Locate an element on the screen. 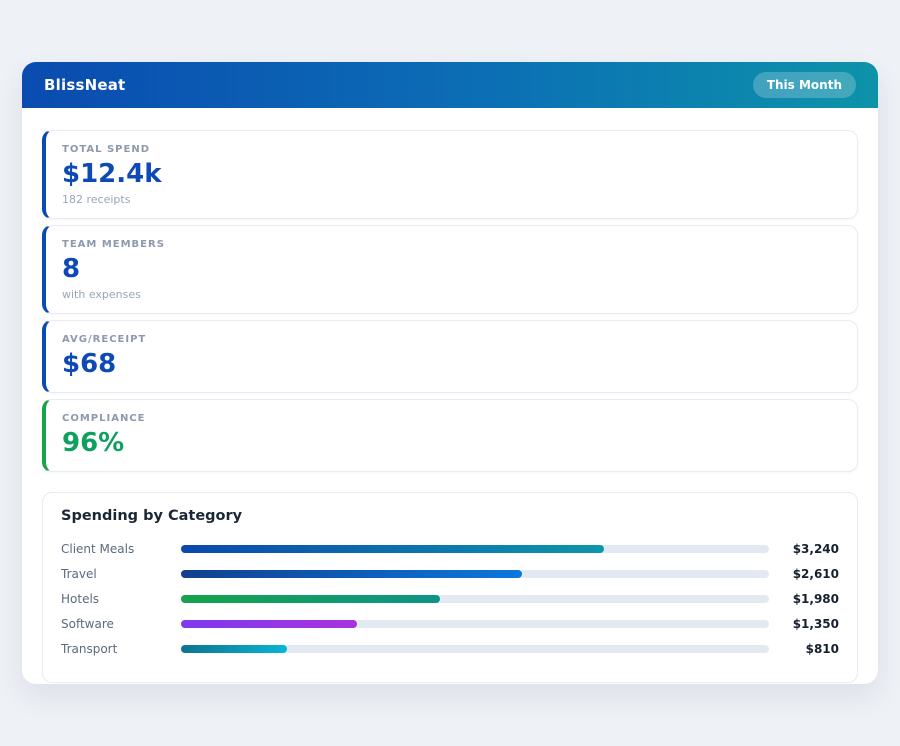 The image size is (900, 746). stat-card: COMPLIANCE 96% is located at coordinates (450, 435).